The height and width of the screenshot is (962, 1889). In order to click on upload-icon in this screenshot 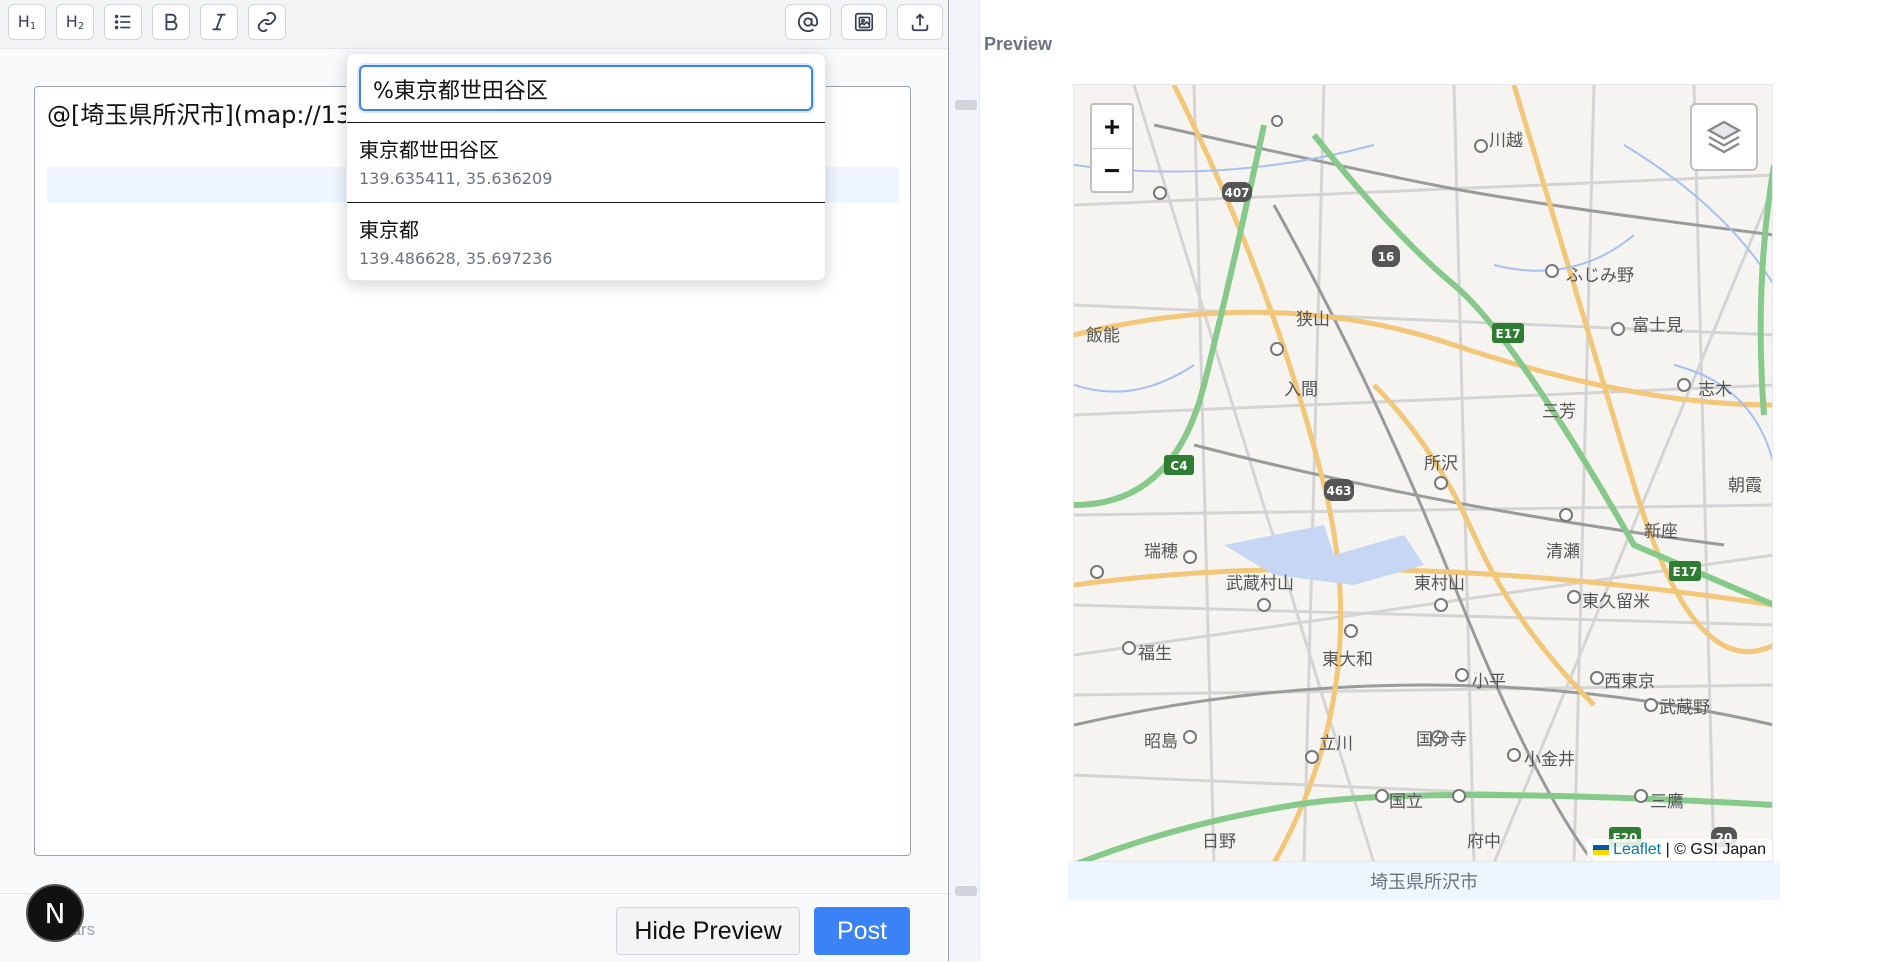, I will do `click(920, 22)`.